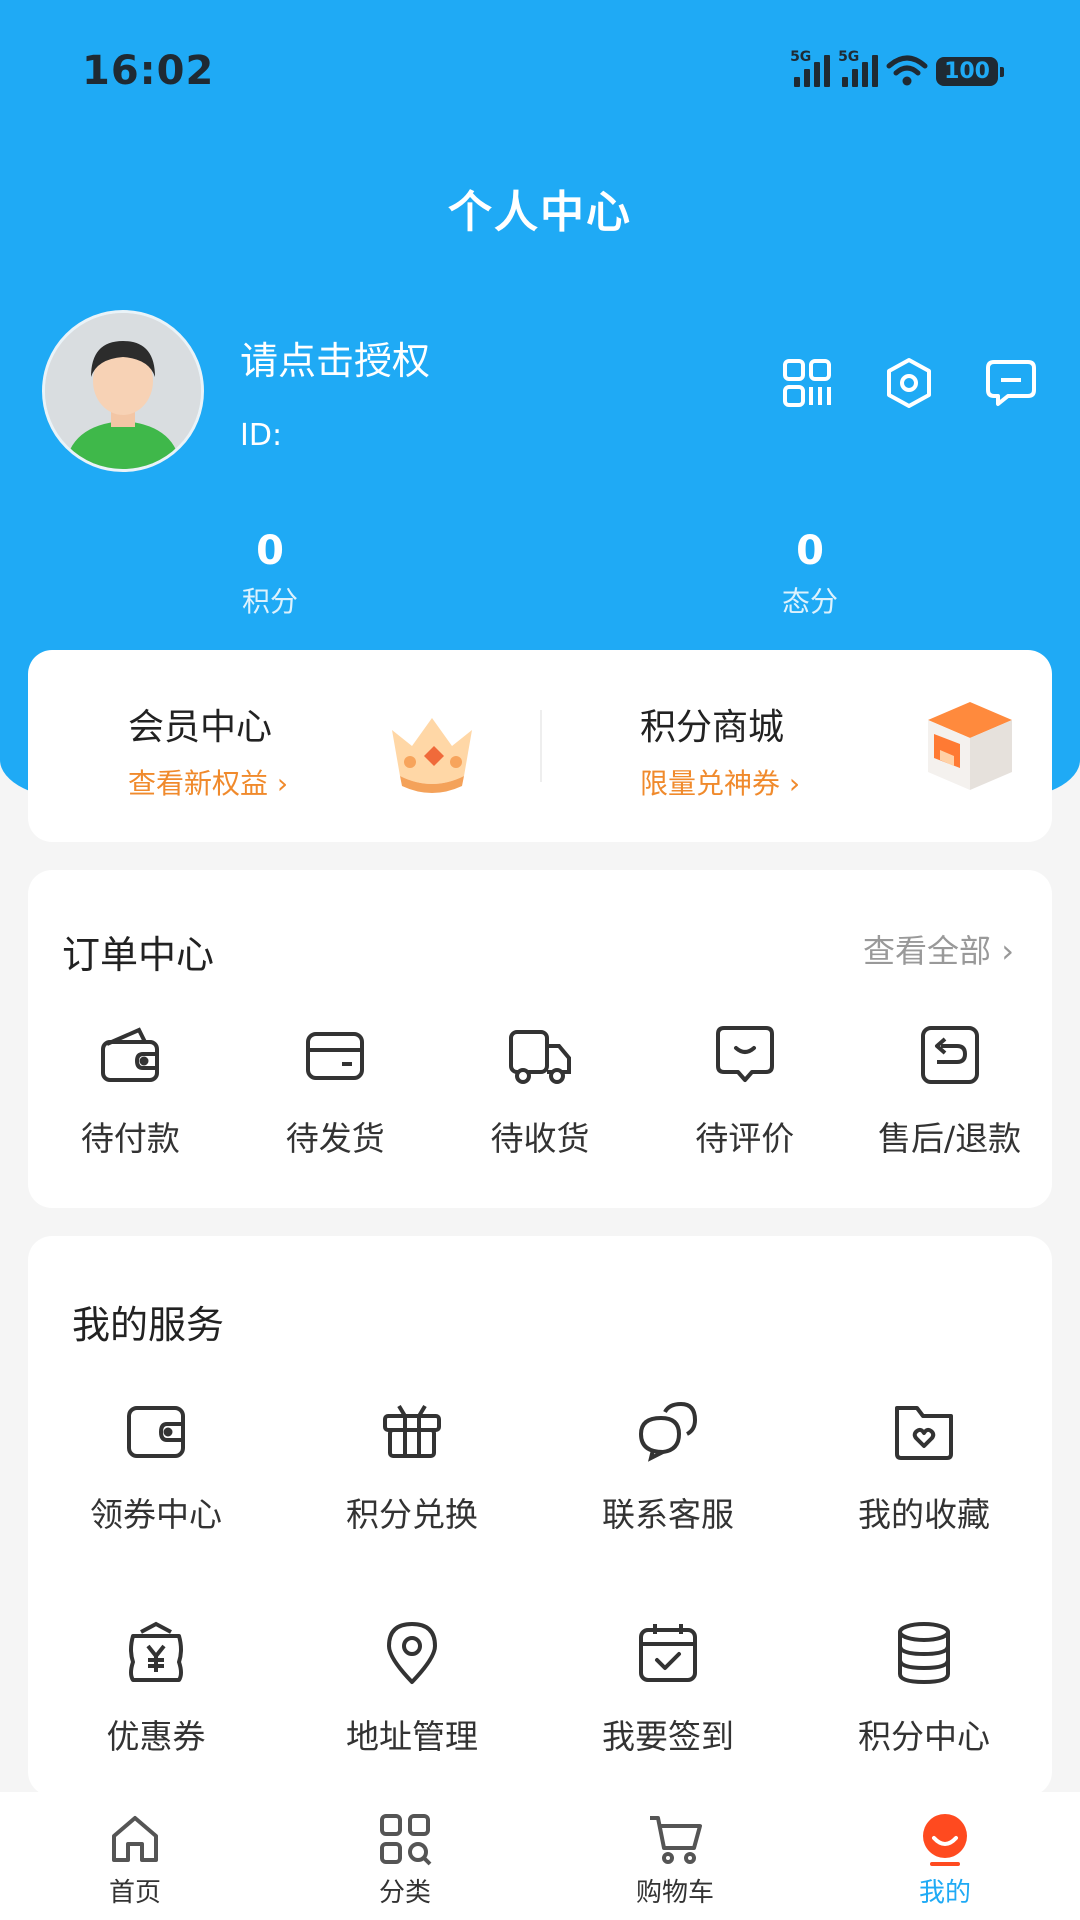 This screenshot has width=1080, height=1920. What do you see at coordinates (134, 1893) in the screenshot?
I see `tab-label: 首页` at bounding box center [134, 1893].